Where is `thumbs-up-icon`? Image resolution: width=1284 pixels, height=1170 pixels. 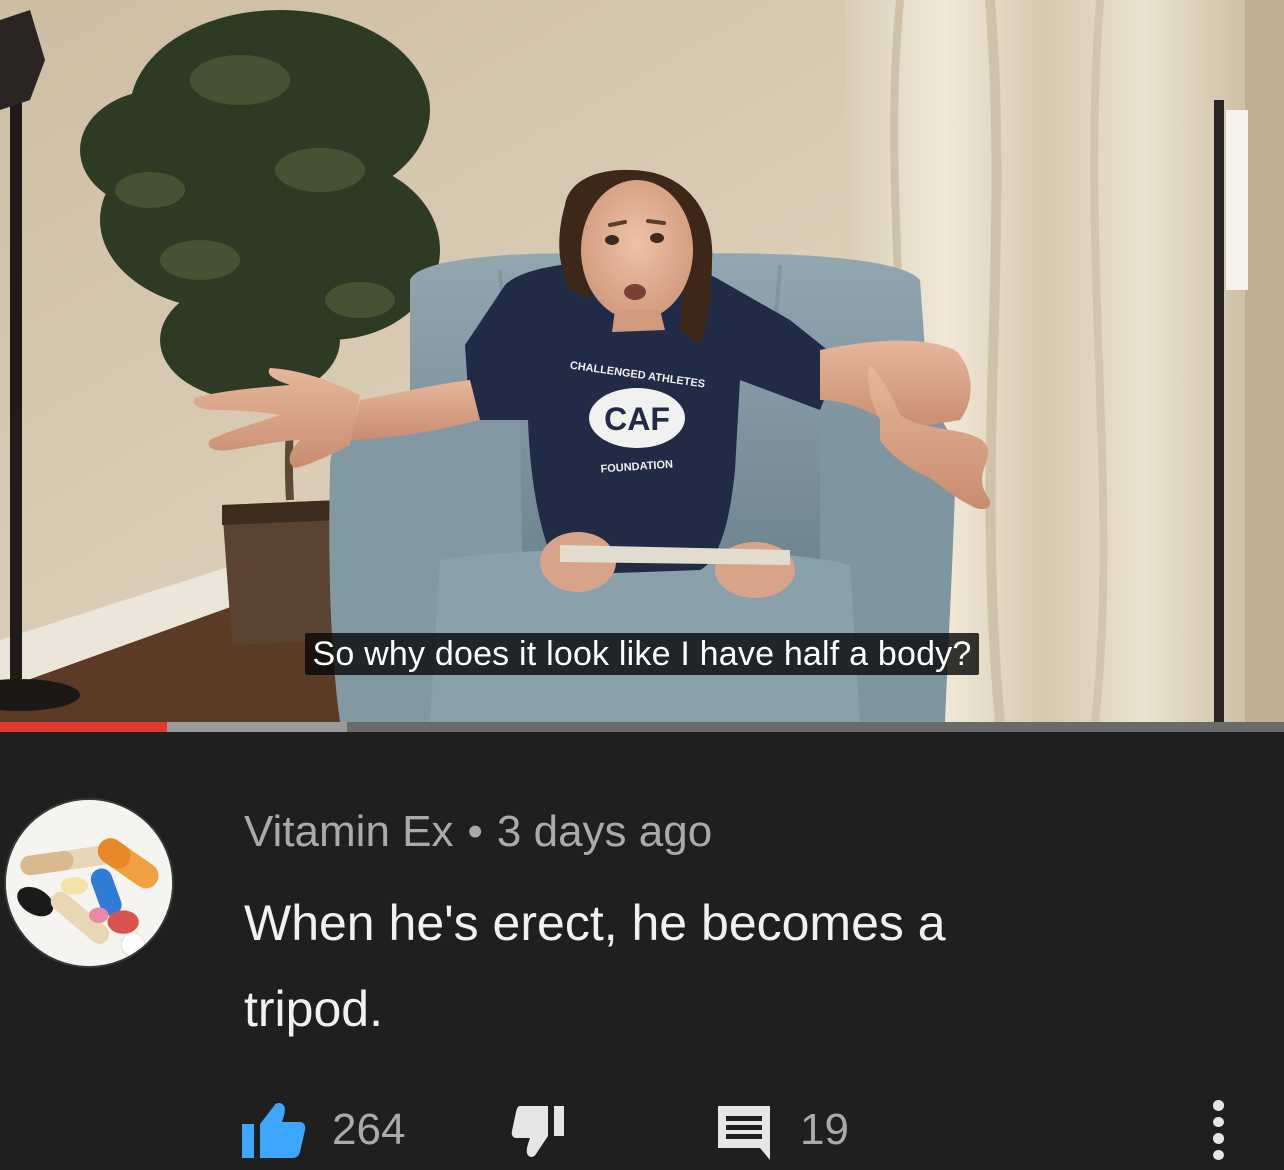
thumbs-up-icon is located at coordinates (274, 1130).